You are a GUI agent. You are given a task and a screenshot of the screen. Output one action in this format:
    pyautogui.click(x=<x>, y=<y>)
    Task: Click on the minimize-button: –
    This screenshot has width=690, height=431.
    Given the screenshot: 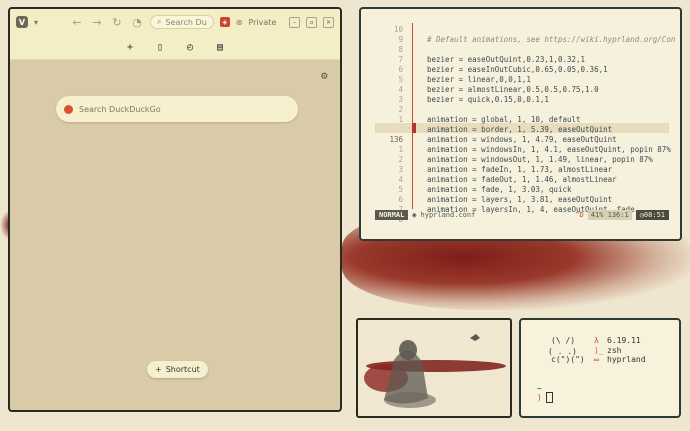 What is the action you would take?
    pyautogui.click(x=294, y=22)
    